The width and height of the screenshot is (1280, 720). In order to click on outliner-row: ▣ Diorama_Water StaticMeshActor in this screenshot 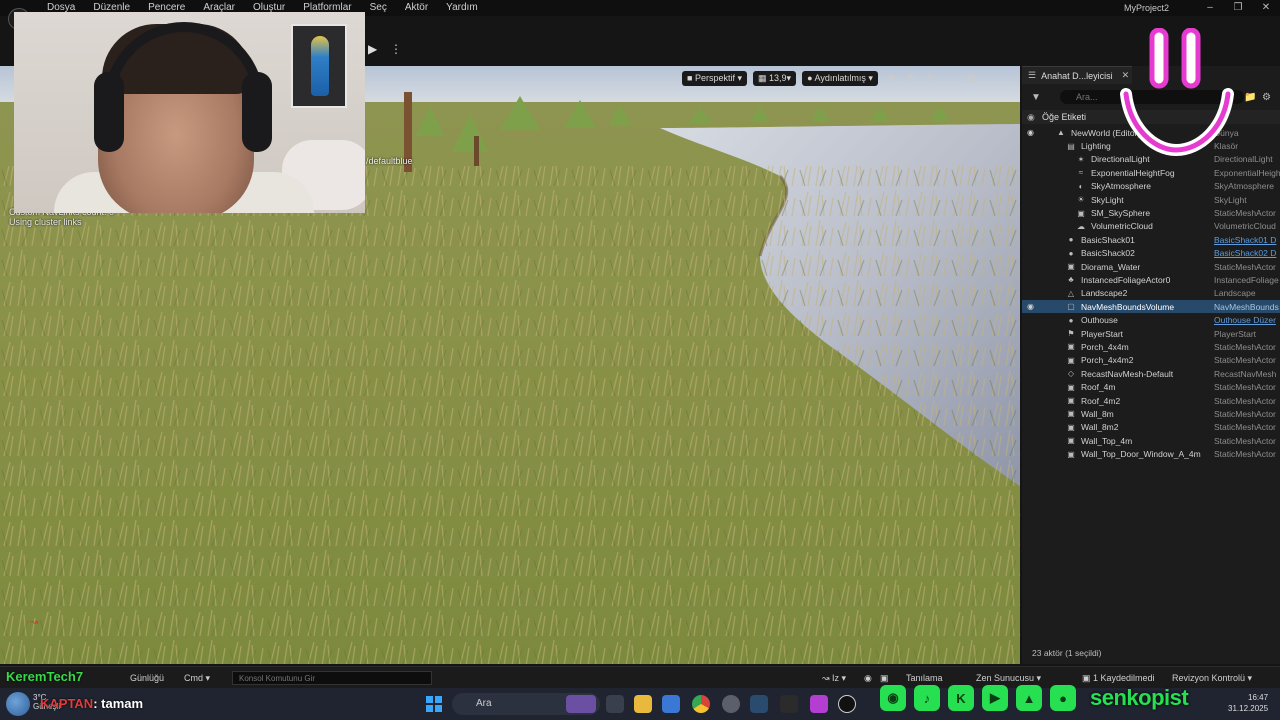, I will do `click(1151, 266)`.